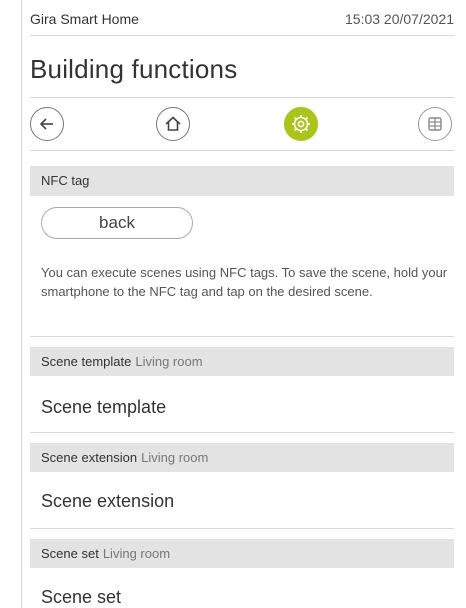 This screenshot has height=608, width=466. What do you see at coordinates (399, 19) in the screenshot?
I see `datetime: 15:03 20/07/2021` at bounding box center [399, 19].